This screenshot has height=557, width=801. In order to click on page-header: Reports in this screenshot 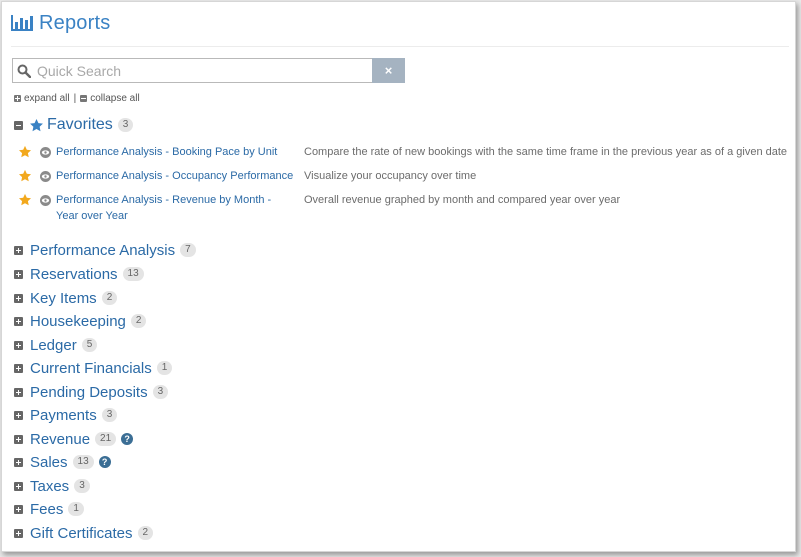, I will do `click(60, 23)`.